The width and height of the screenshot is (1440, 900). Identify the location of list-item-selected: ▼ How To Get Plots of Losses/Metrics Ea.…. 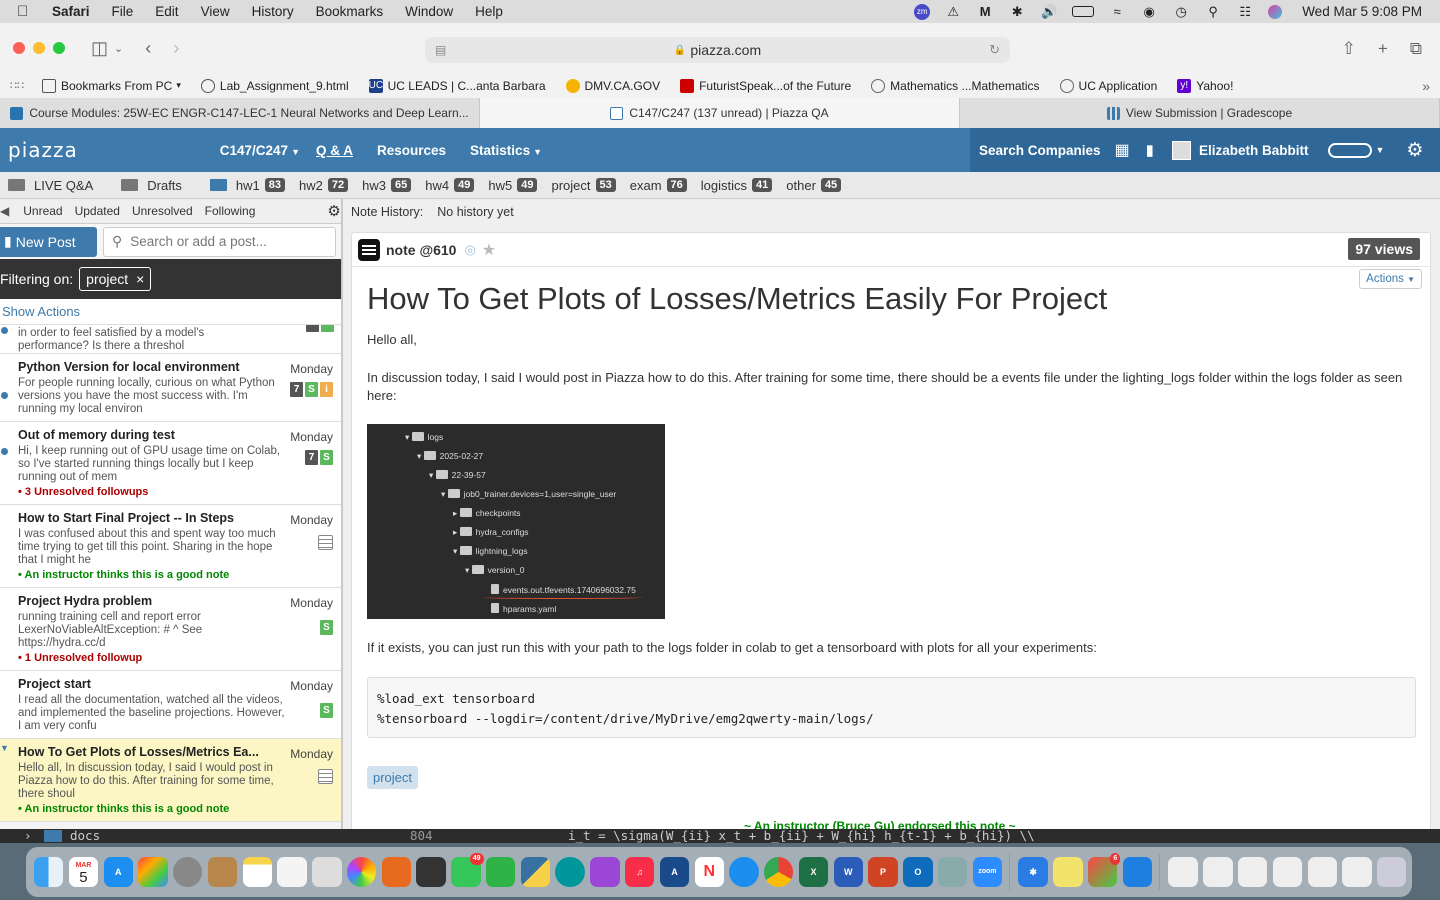
(170, 780).